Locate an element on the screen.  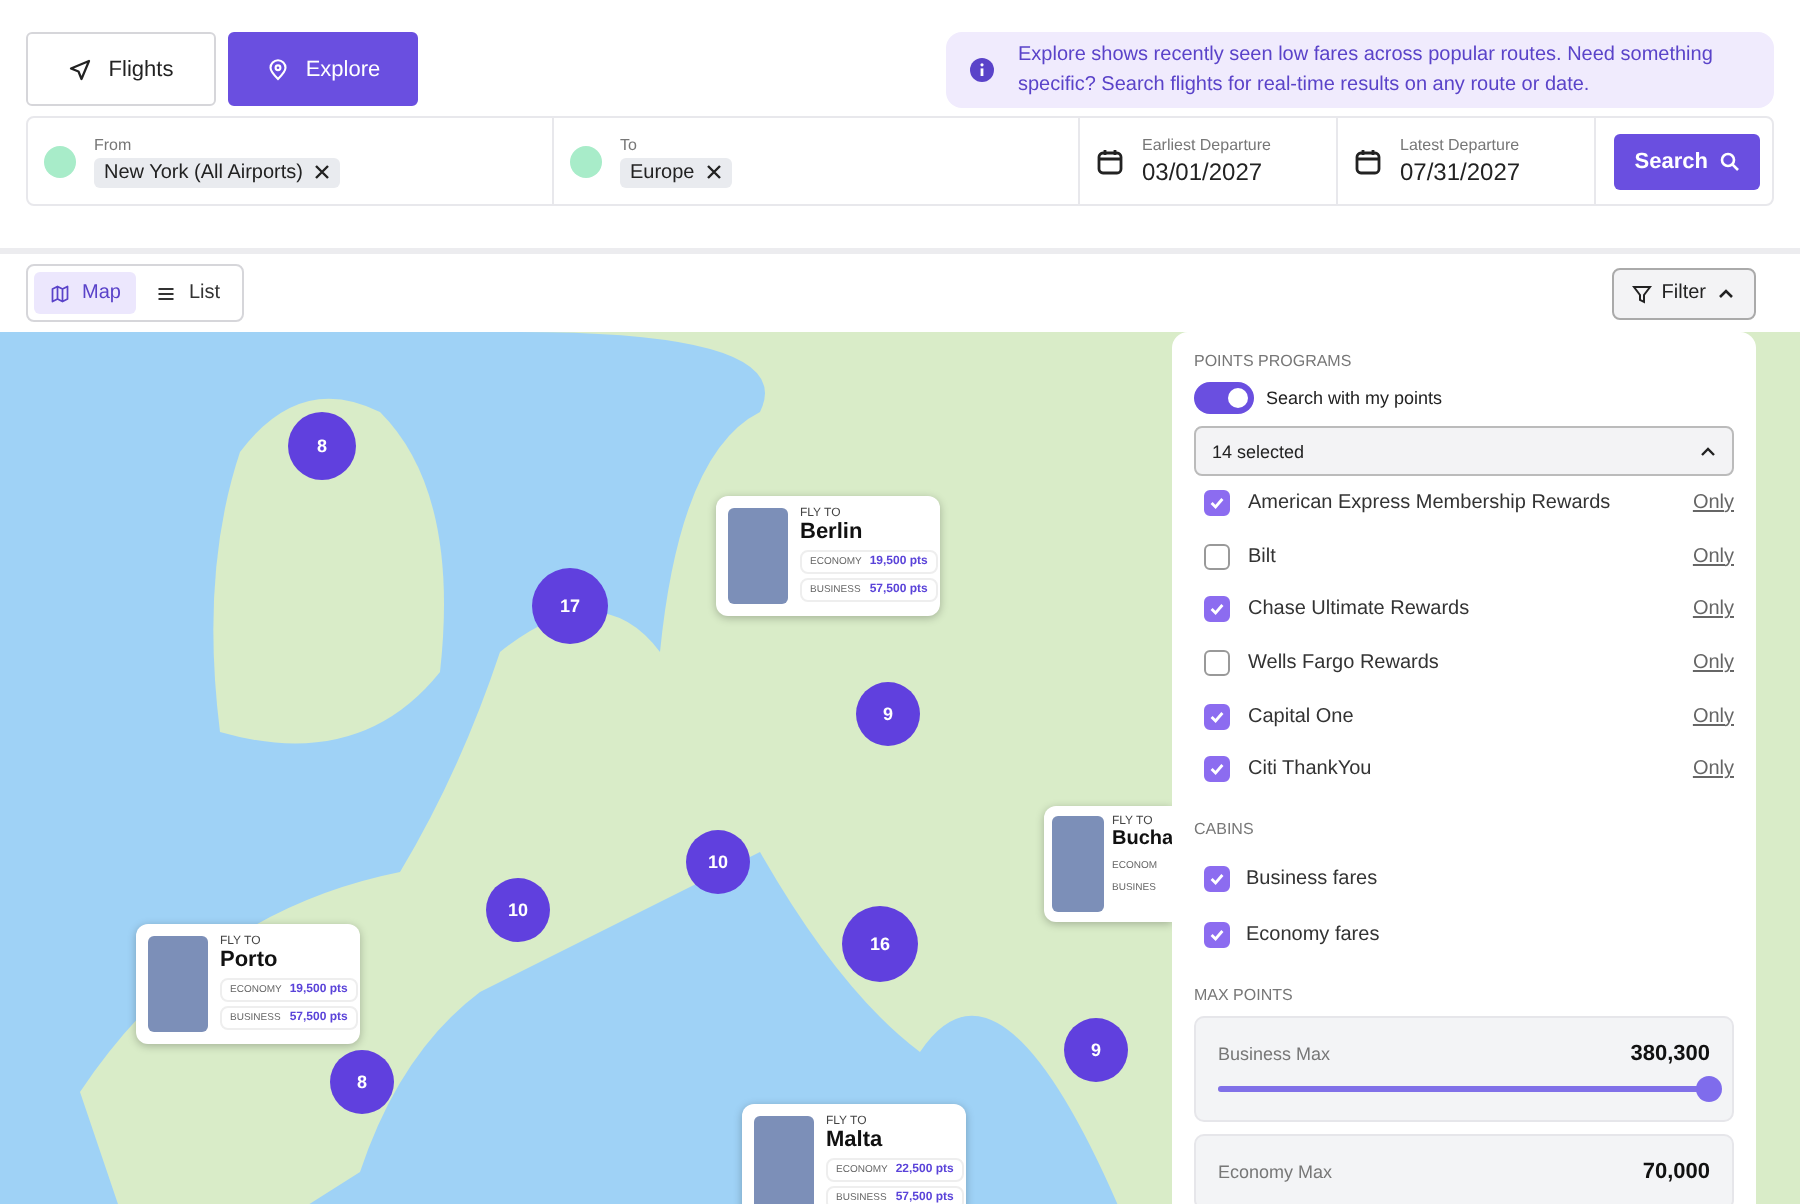
field-label: From is located at coordinates (114, 144).